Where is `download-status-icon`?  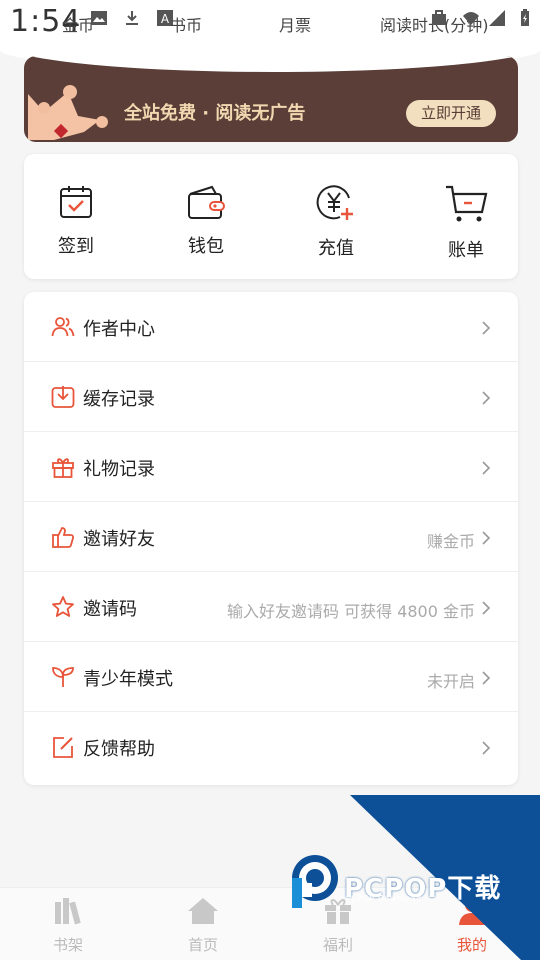
download-status-icon is located at coordinates (132, 18).